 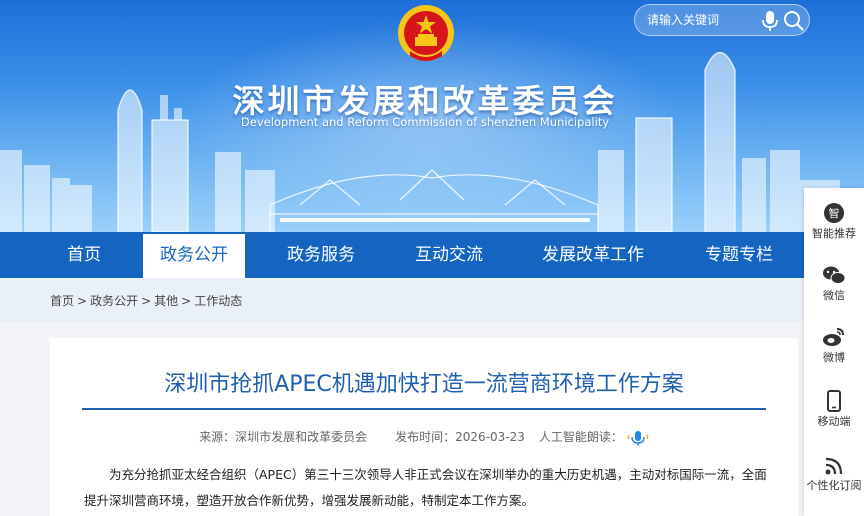 I want to click on article-source: 来源：深圳市发展和改革委员会, so click(x=283, y=437).